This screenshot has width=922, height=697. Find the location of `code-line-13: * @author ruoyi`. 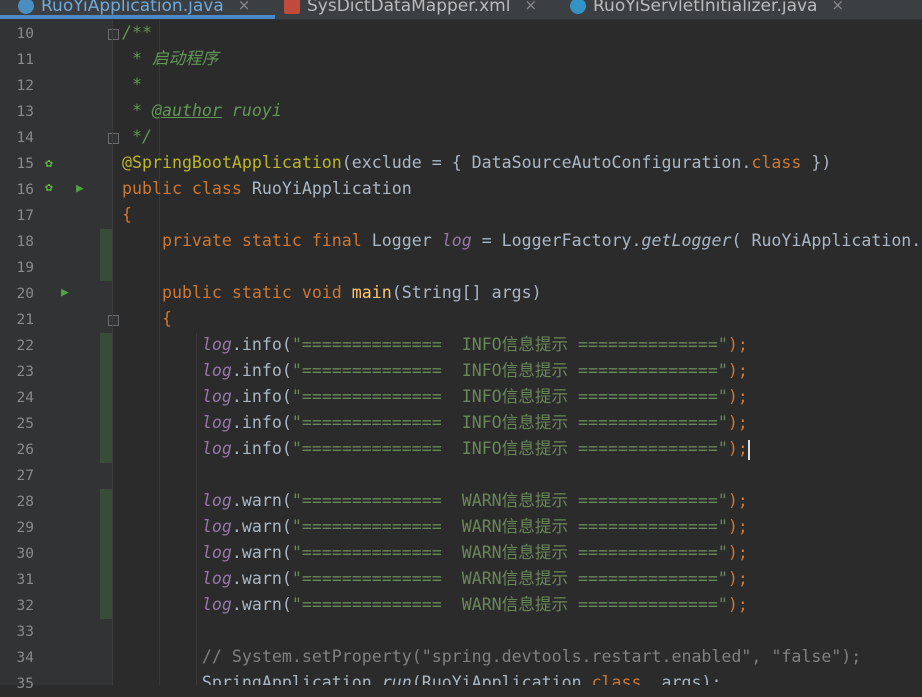

code-line-13: * @author ruoyi is located at coordinates (202, 111).